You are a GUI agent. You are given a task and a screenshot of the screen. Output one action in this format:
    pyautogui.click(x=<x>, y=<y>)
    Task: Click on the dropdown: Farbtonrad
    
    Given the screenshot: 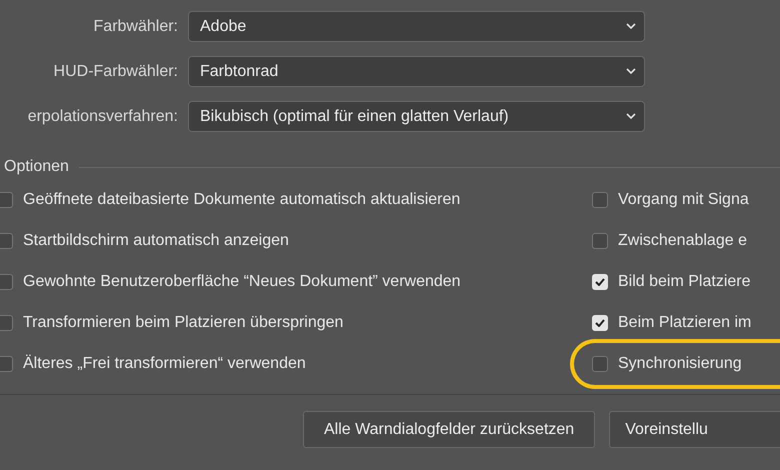 What is the action you would take?
    pyautogui.click(x=416, y=71)
    